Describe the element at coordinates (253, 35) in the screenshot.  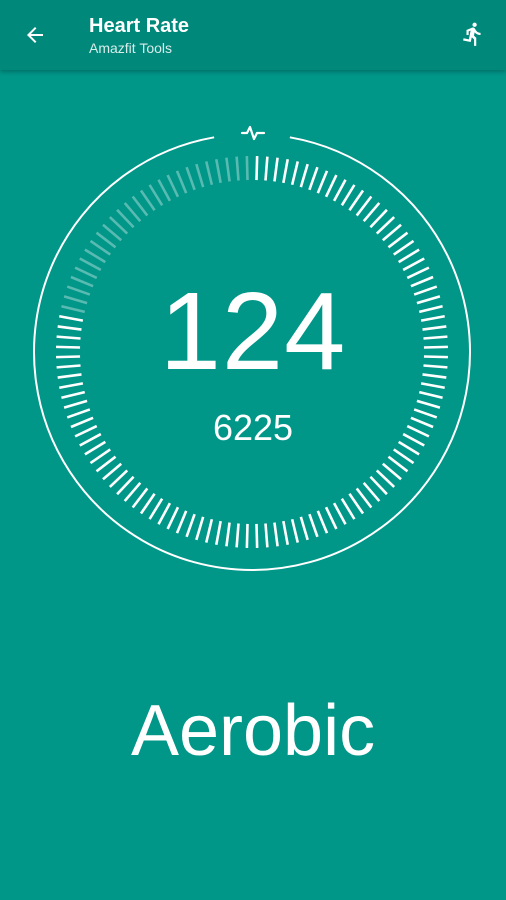
I see `app-toolbar: Heart Rate Amazfit Tools` at that location.